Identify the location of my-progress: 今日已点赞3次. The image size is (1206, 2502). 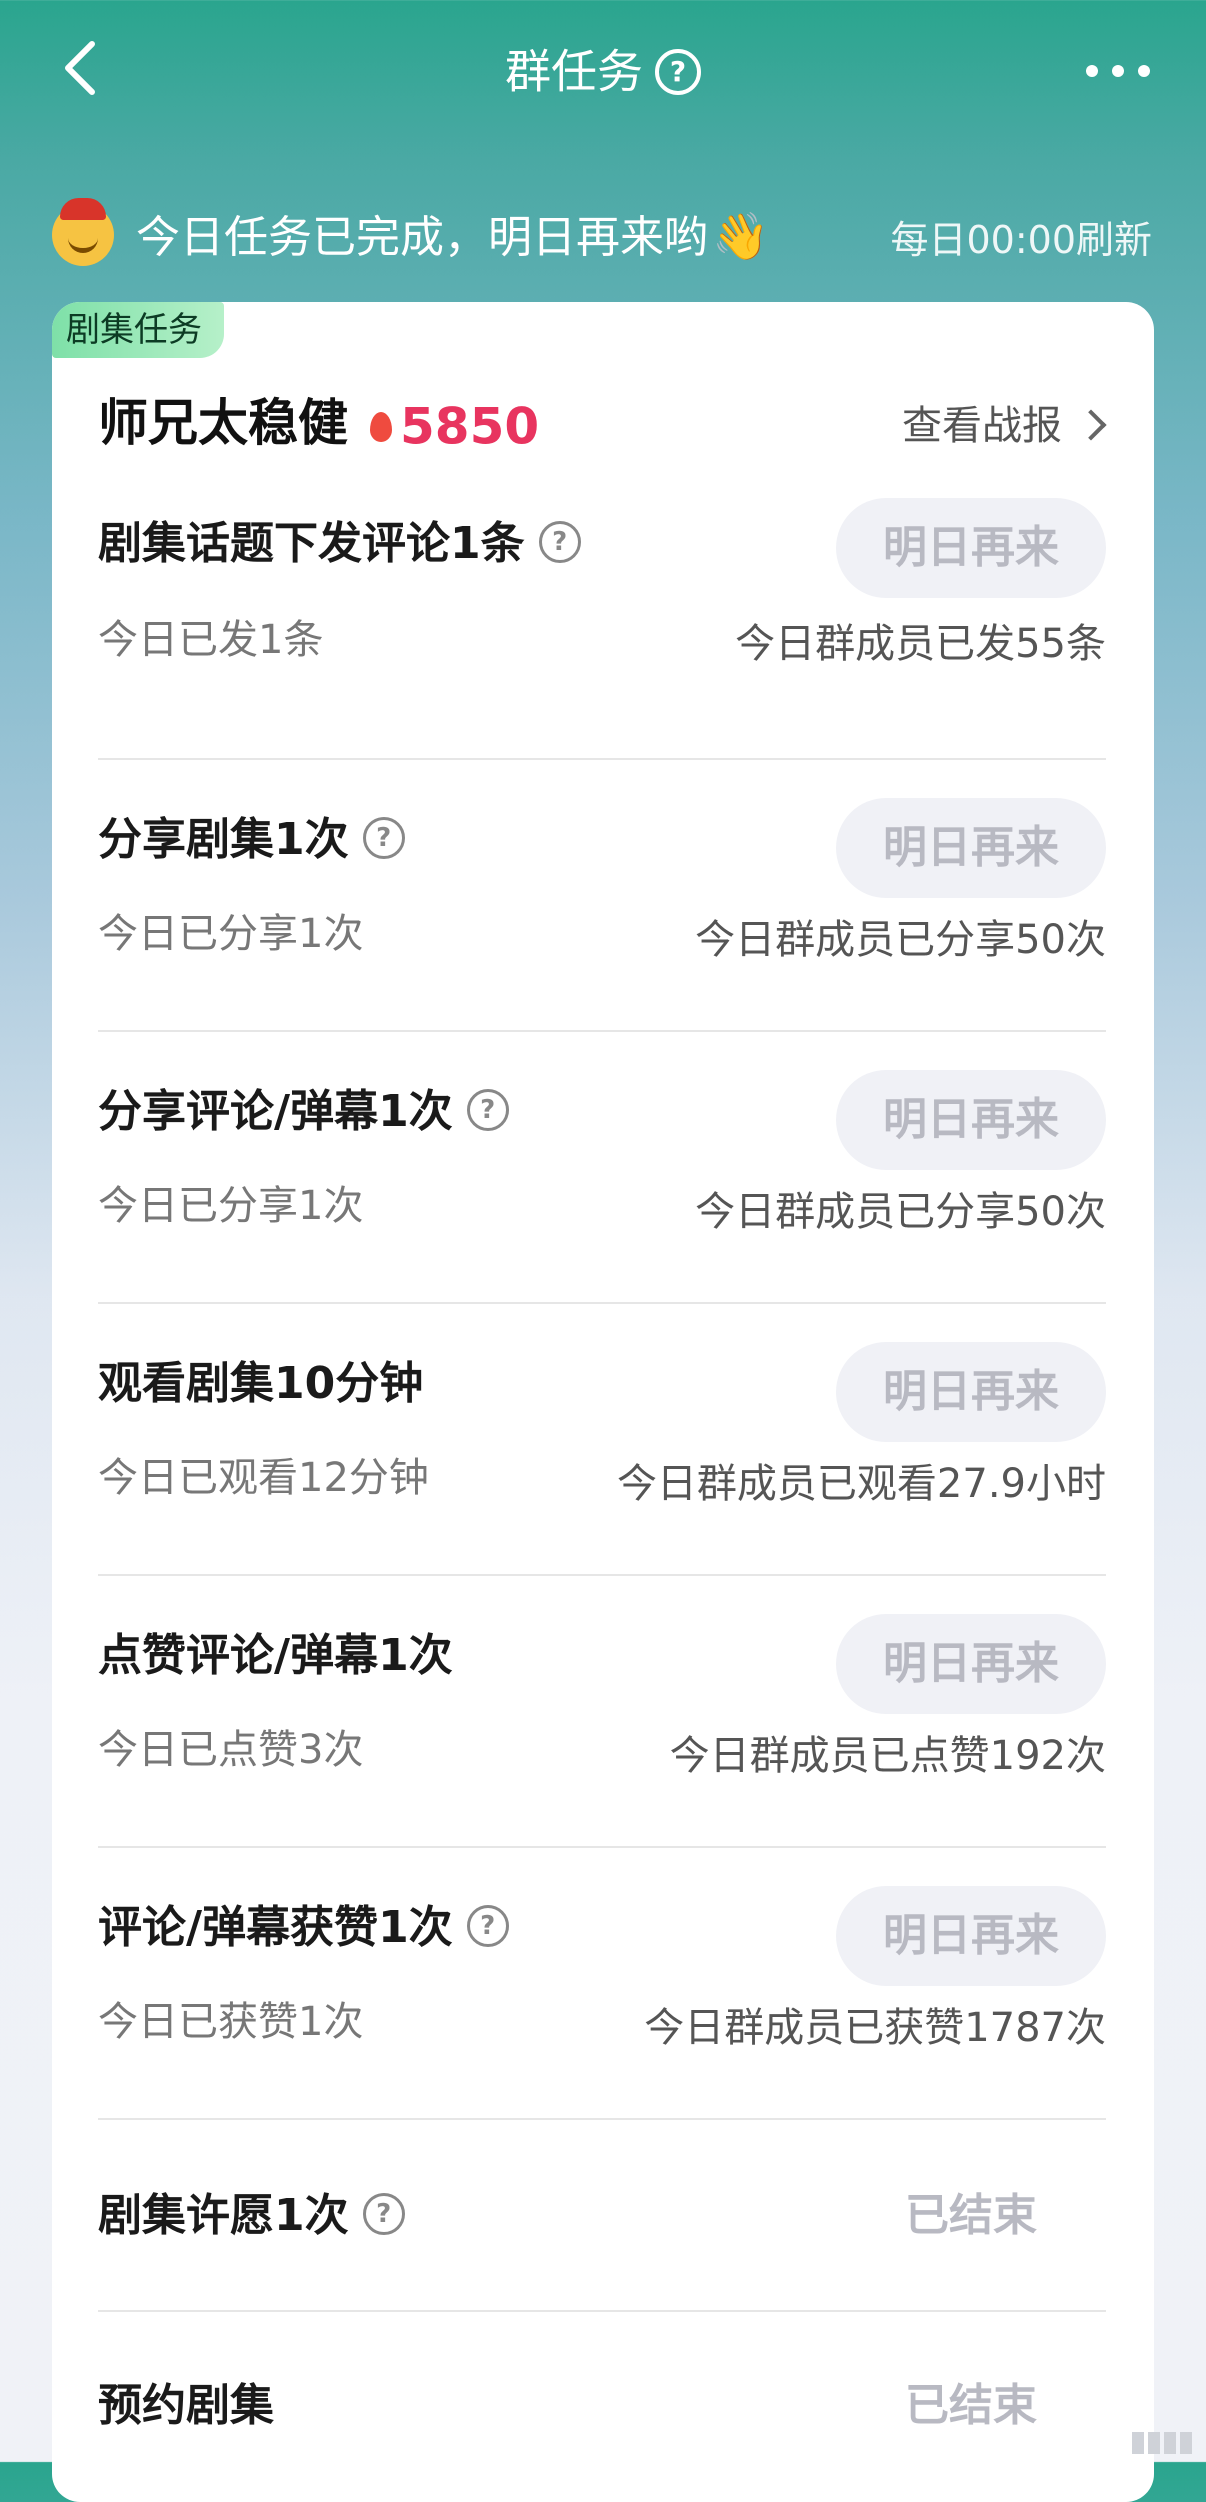
(231, 1750).